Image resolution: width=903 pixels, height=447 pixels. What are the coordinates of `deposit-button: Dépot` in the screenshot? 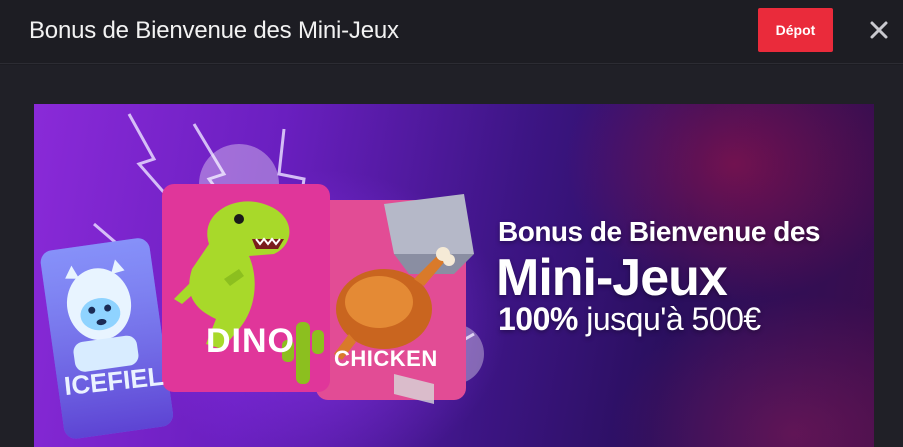 It's located at (795, 30).